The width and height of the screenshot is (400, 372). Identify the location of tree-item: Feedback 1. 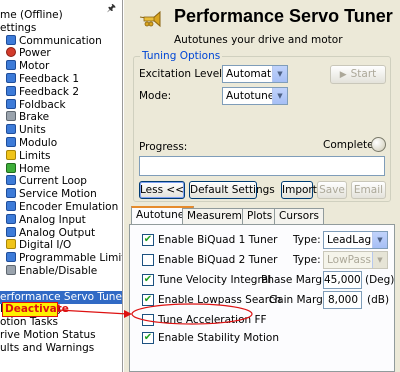
(42, 79).